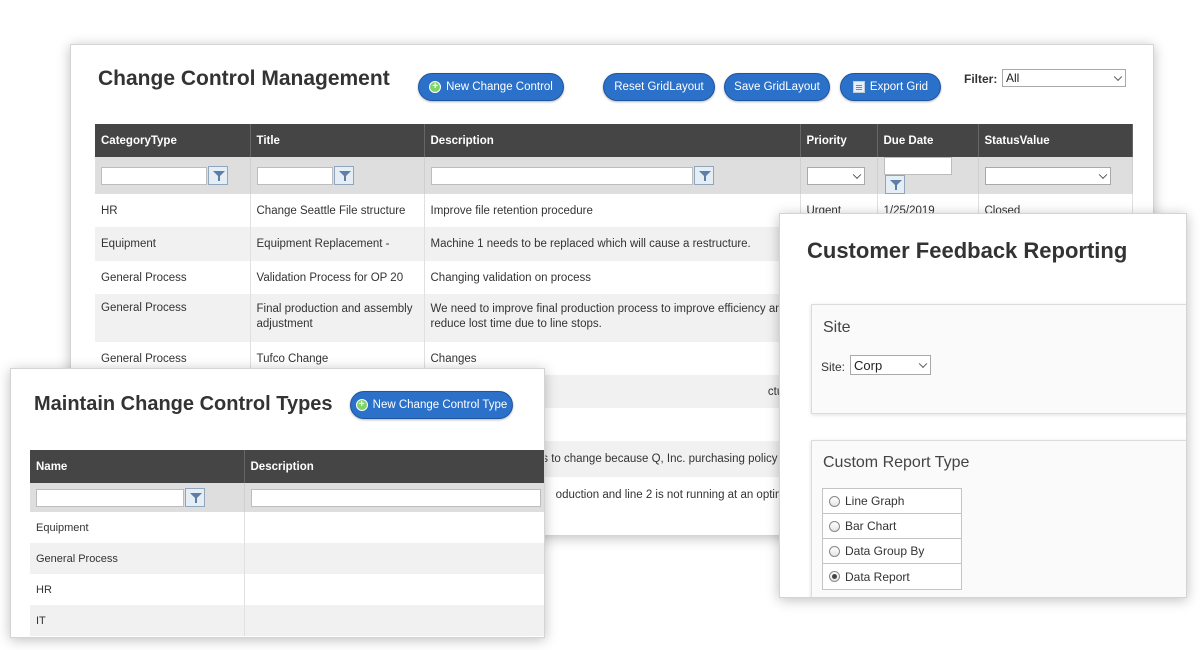 The image size is (1200, 650). Describe the element at coordinates (137, 558) in the screenshot. I see `cell-name: General Process` at that location.